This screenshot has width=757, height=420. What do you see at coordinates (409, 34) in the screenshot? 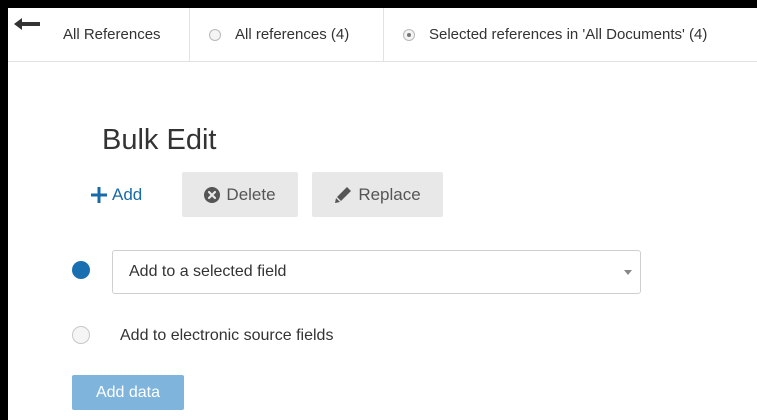
I see `scope-radio-selected` at bounding box center [409, 34].